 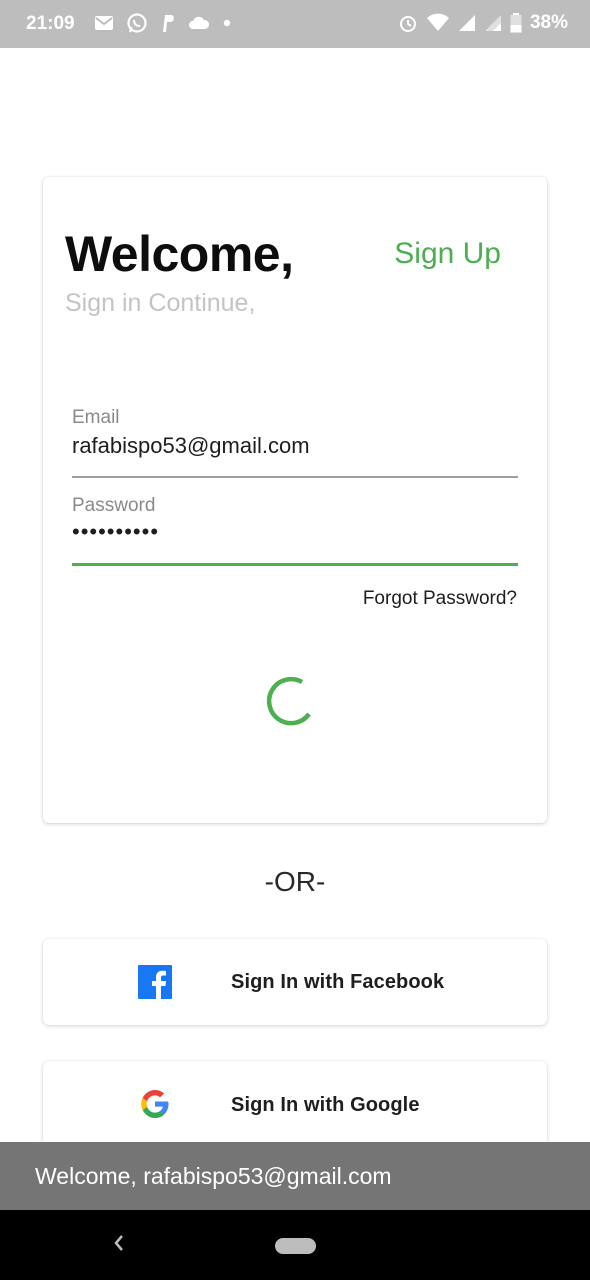 I want to click on facebook-sign-in-button: Sign In with Facebook, so click(x=295, y=982).